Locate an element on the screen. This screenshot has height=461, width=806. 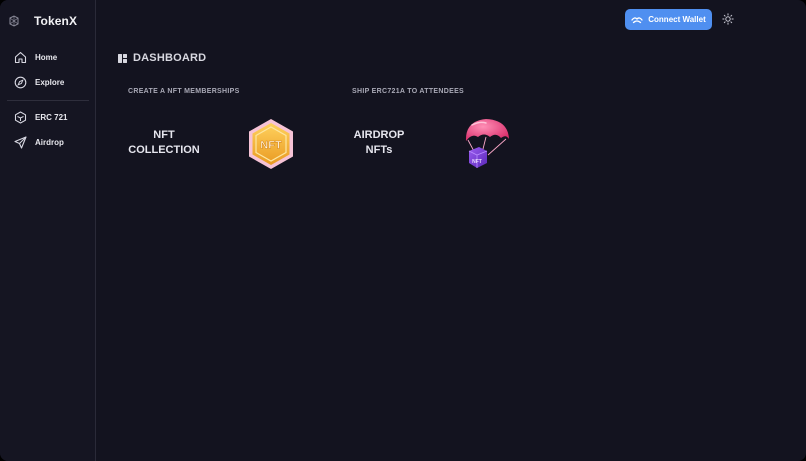
page-heading: DASHBOARD is located at coordinates (162, 58).